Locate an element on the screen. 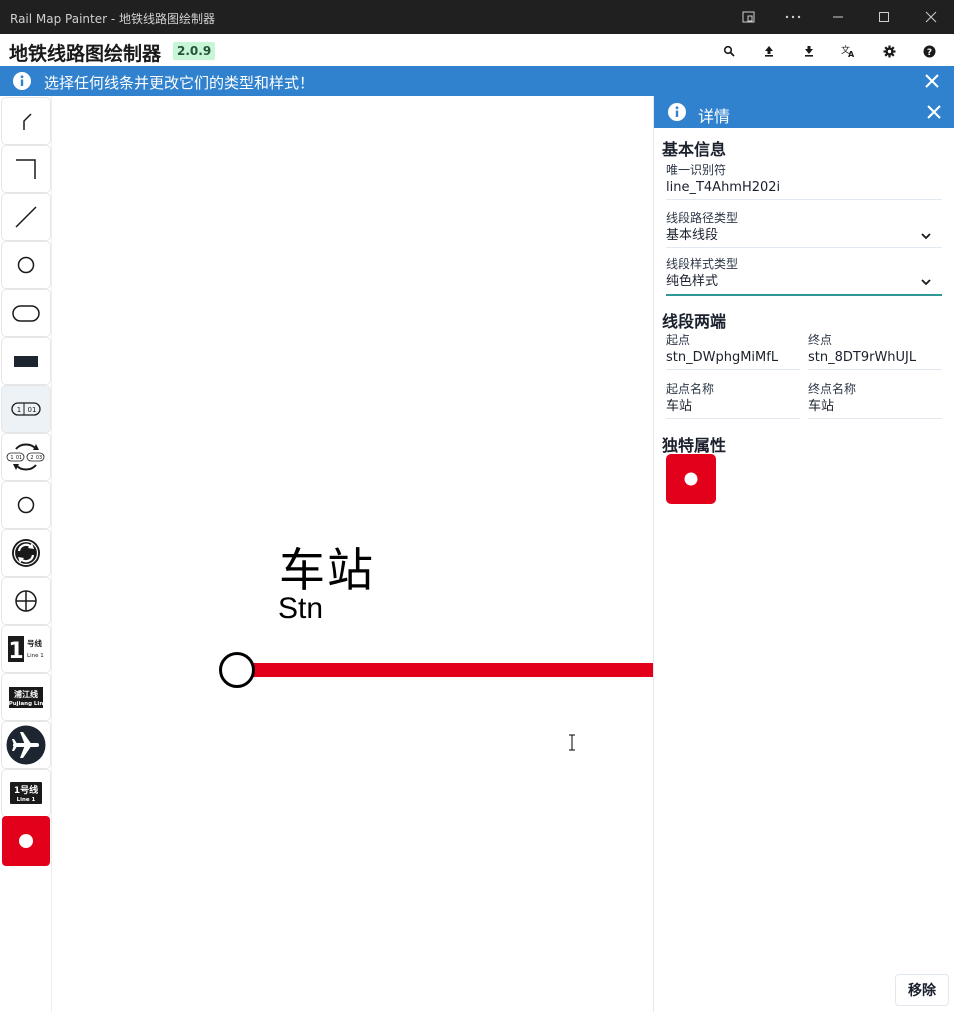 Image resolution: width=954 pixels, height=1012 pixels. airport-tool-button is located at coordinates (26, 745).